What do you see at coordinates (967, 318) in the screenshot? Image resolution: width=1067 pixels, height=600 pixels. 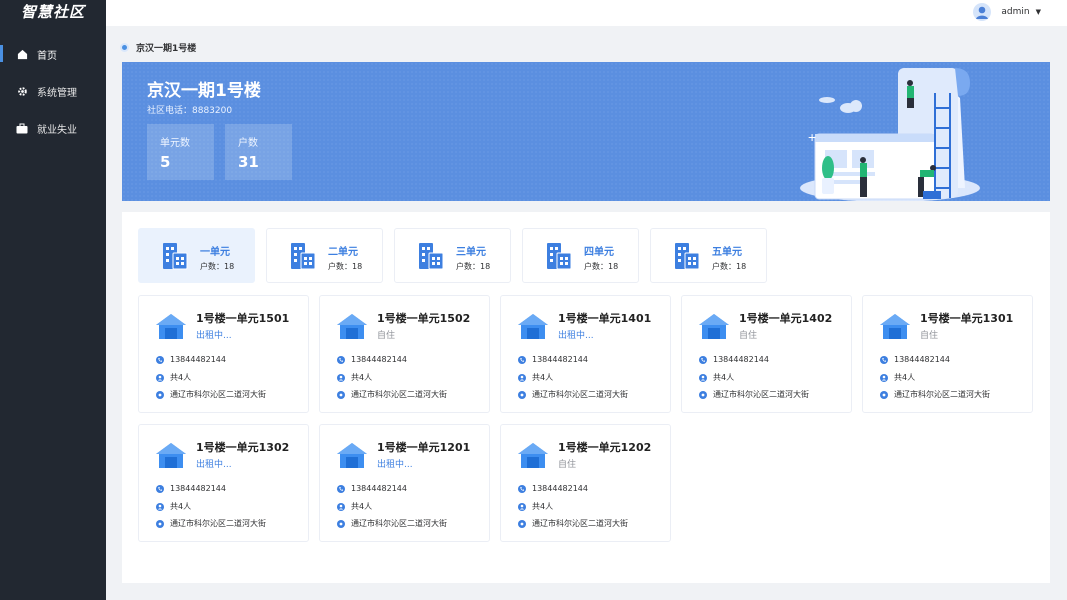 I see `room-name: 1号楼一单元1301` at bounding box center [967, 318].